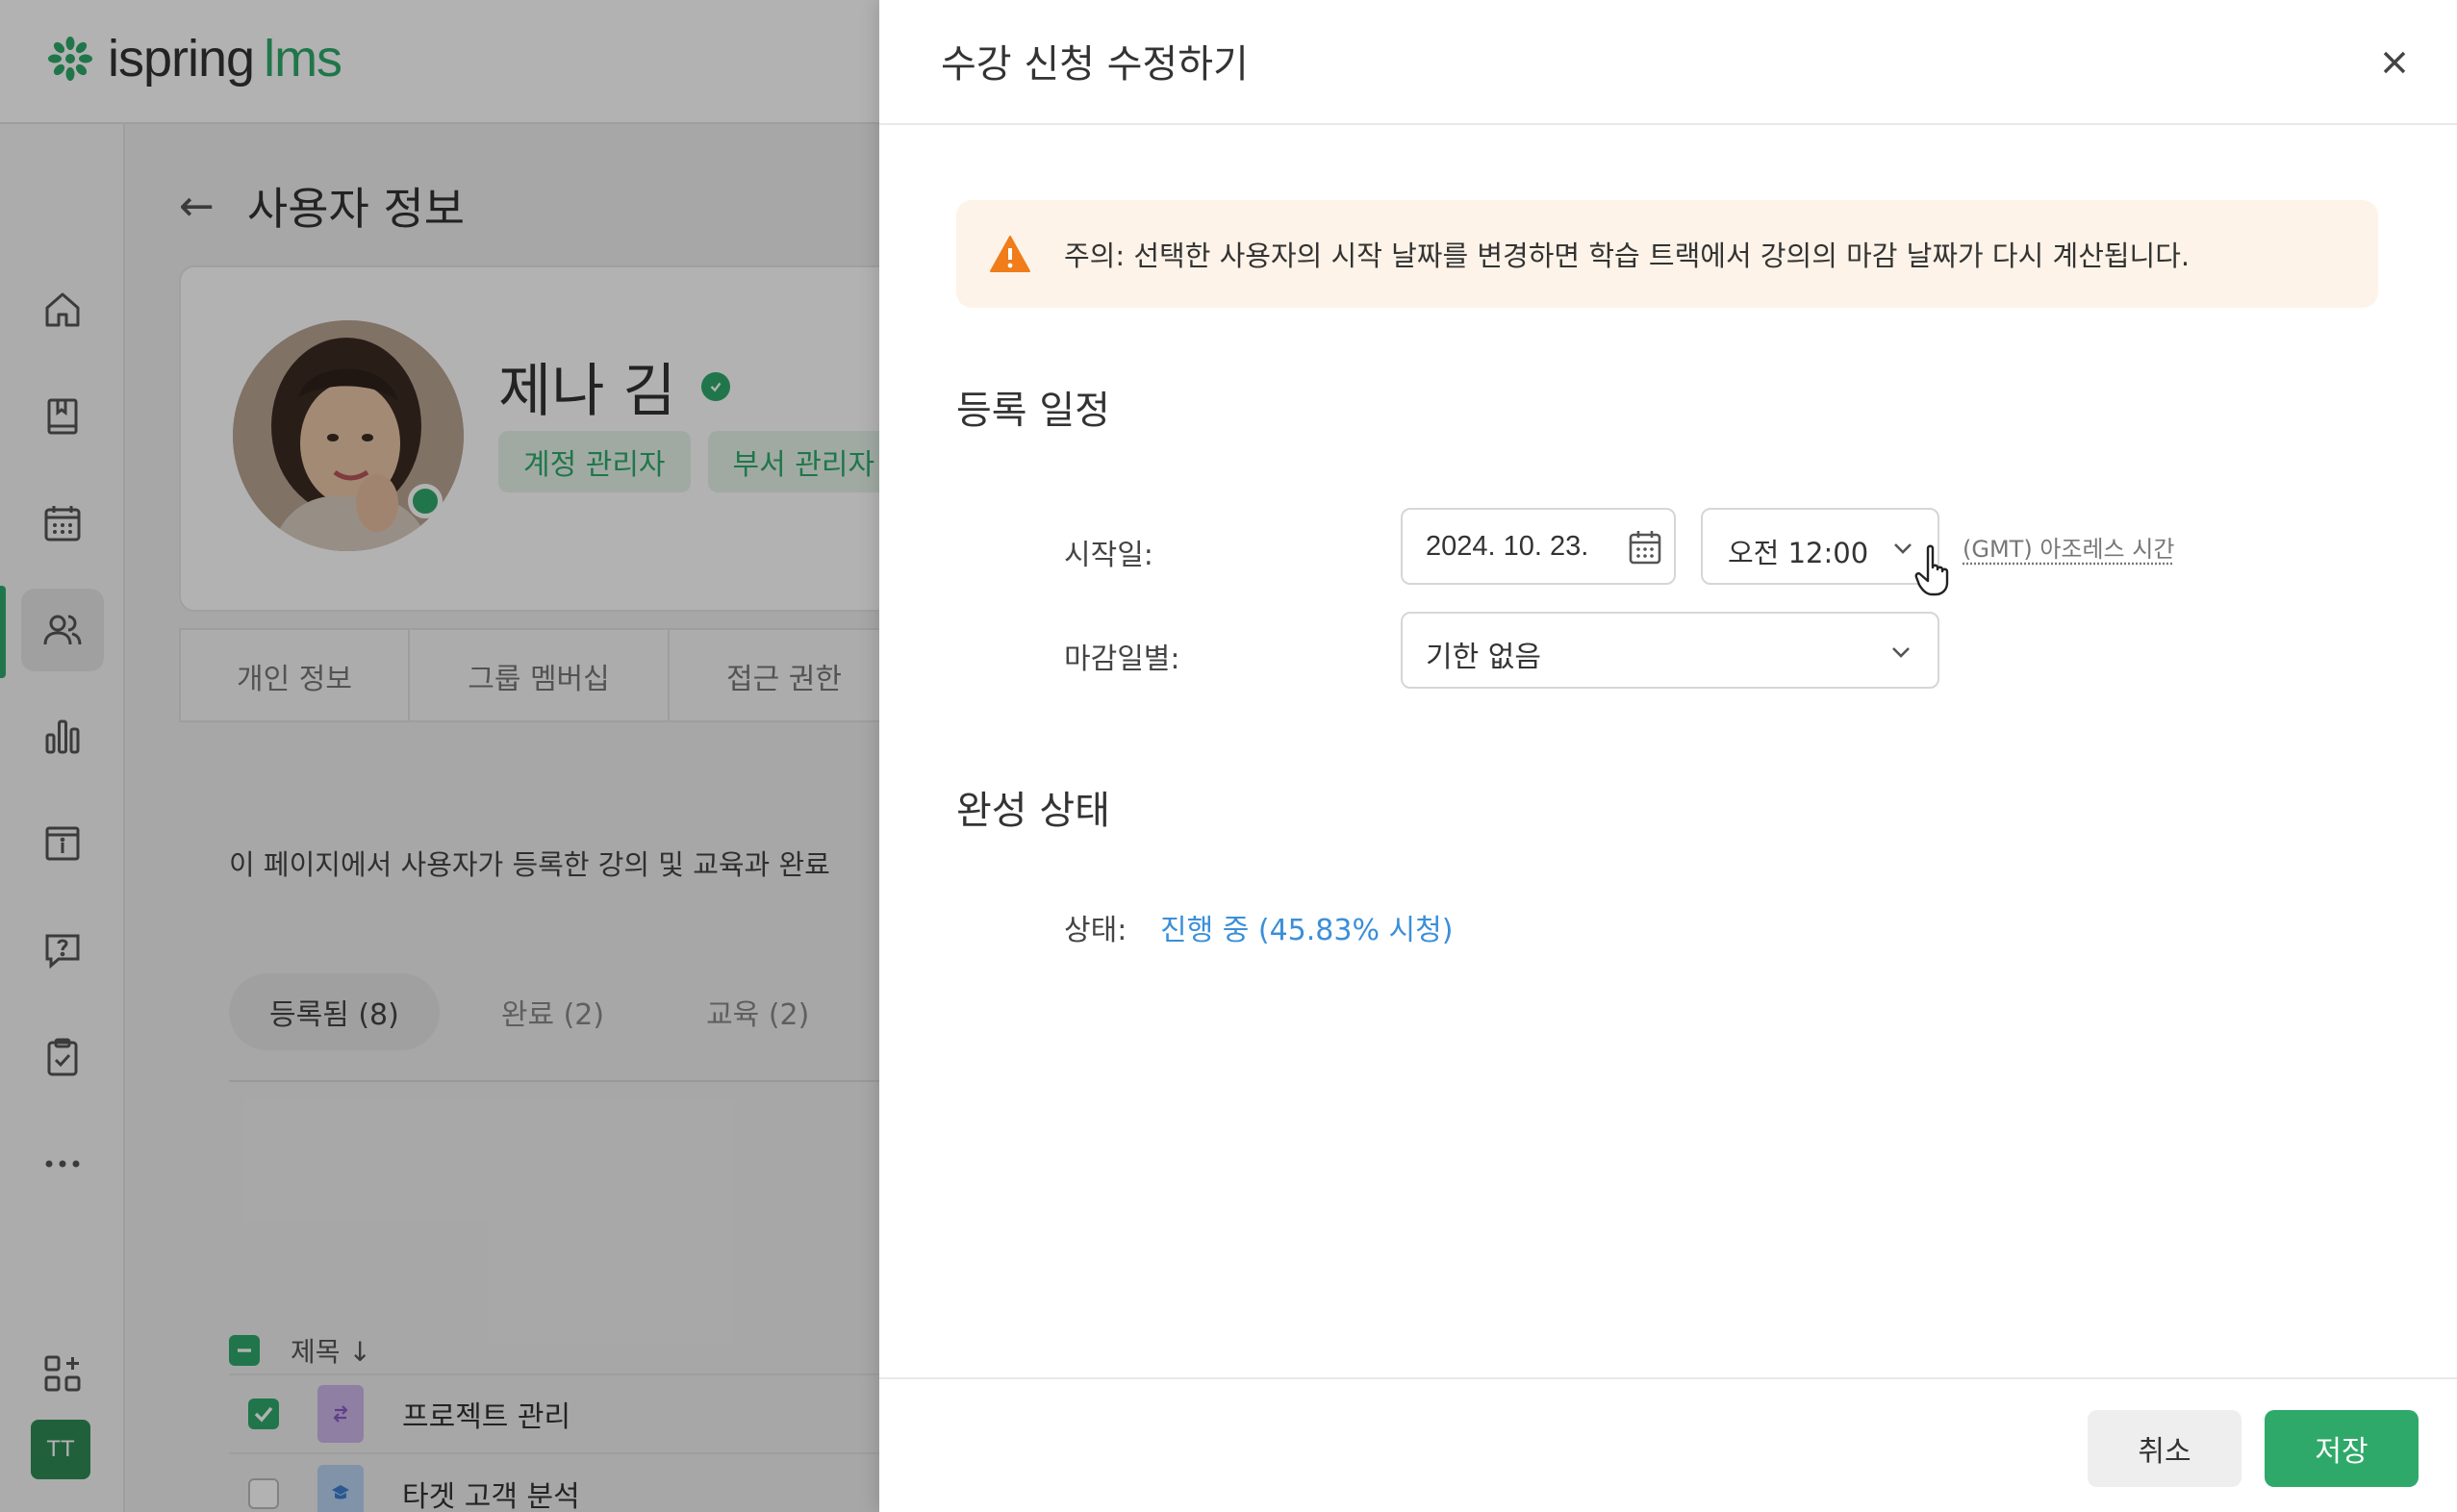  What do you see at coordinates (1668, 1445) in the screenshot?
I see `panel-footer: 취소 저장` at bounding box center [1668, 1445].